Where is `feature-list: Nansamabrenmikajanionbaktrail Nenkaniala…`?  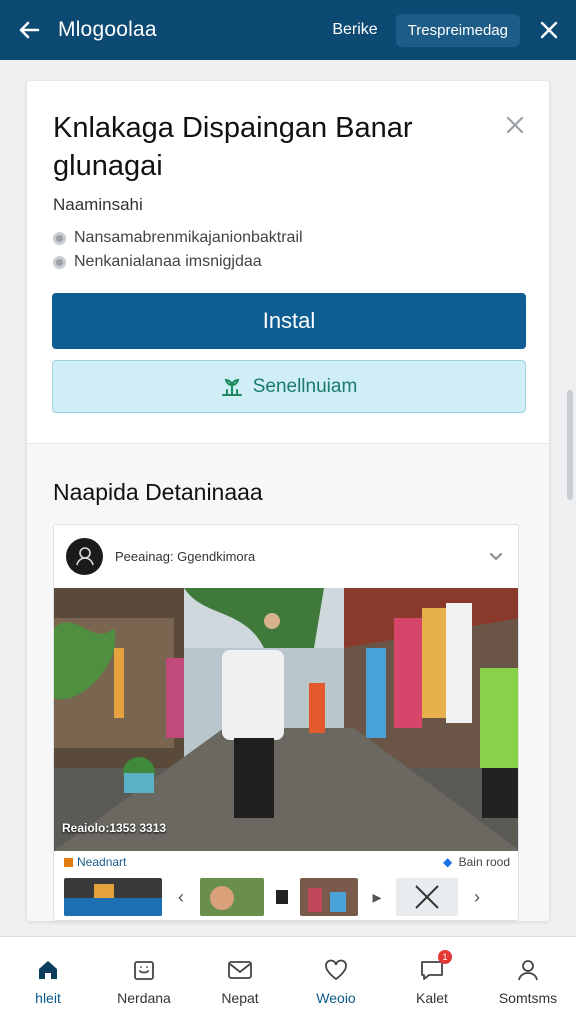 feature-list: Nansamabrenmikajanionbaktrail Nenkaniala… is located at coordinates (178, 250).